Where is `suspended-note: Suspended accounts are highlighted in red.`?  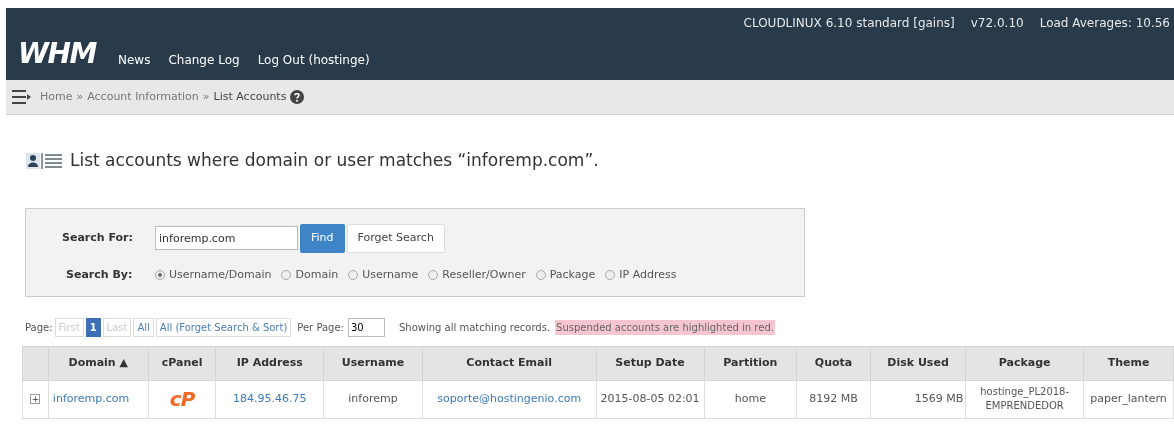 suspended-note: Suspended accounts are highlighted in red. is located at coordinates (665, 327).